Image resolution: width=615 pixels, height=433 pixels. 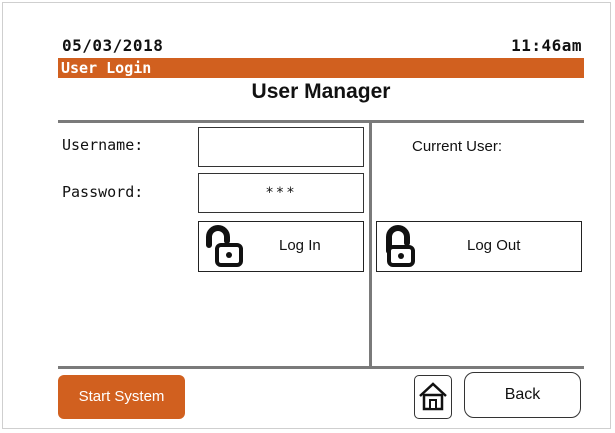 I want to click on logout-label: Log Out, so click(x=494, y=245).